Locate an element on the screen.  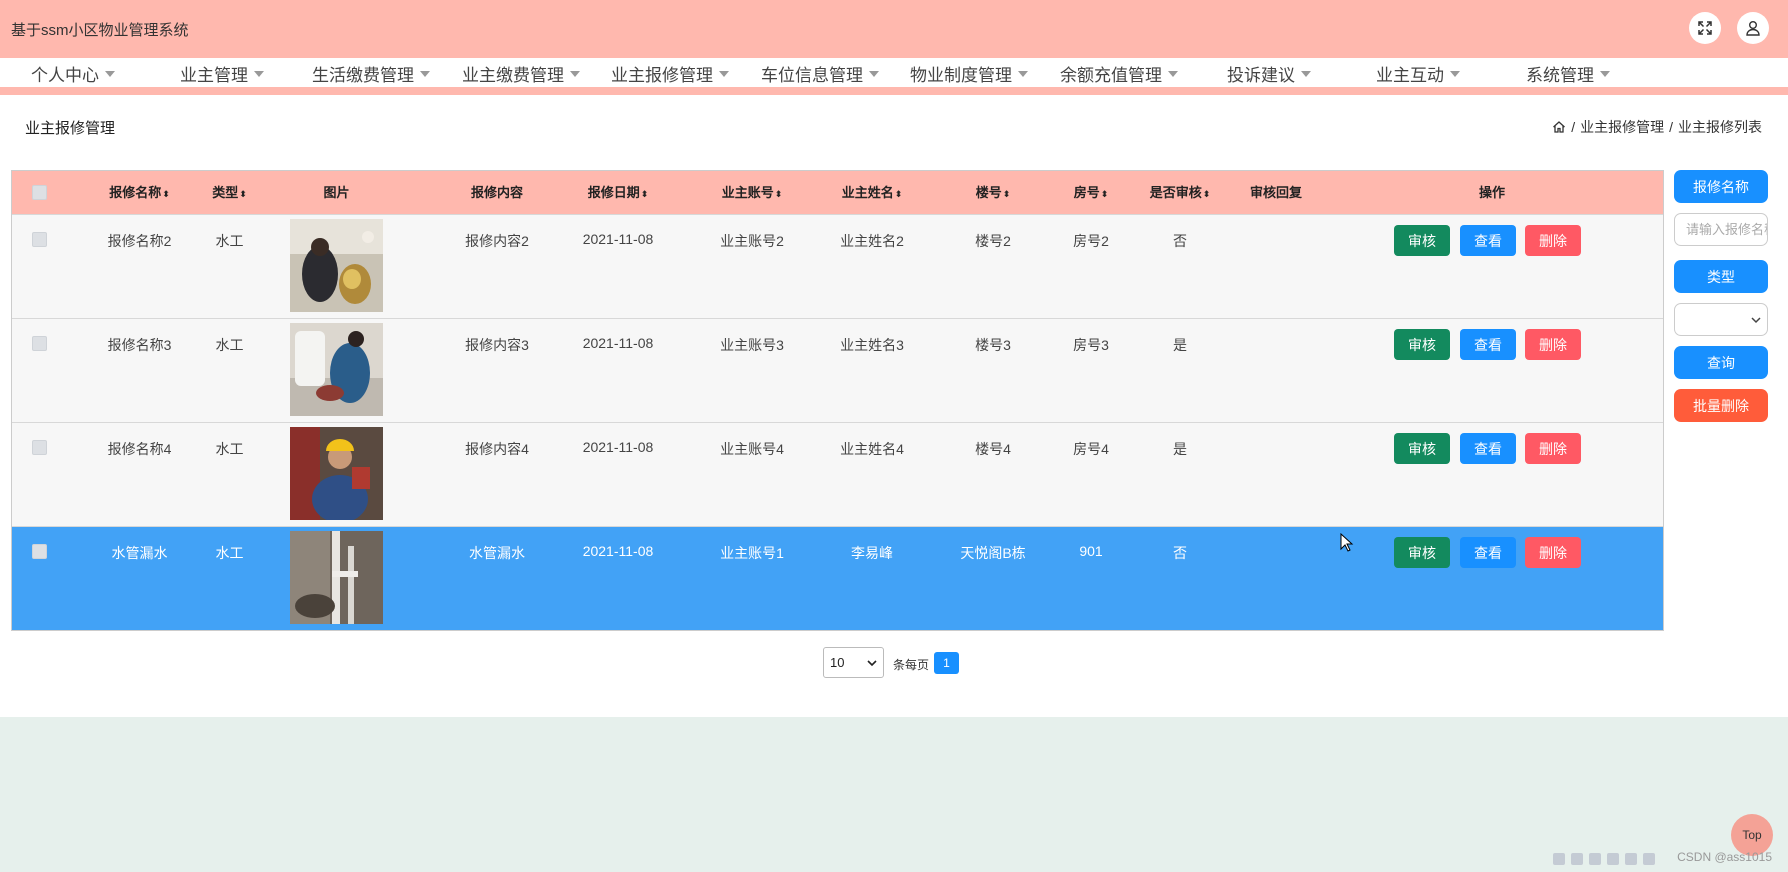
nav-label: 业主管理 is located at coordinates (214, 75).